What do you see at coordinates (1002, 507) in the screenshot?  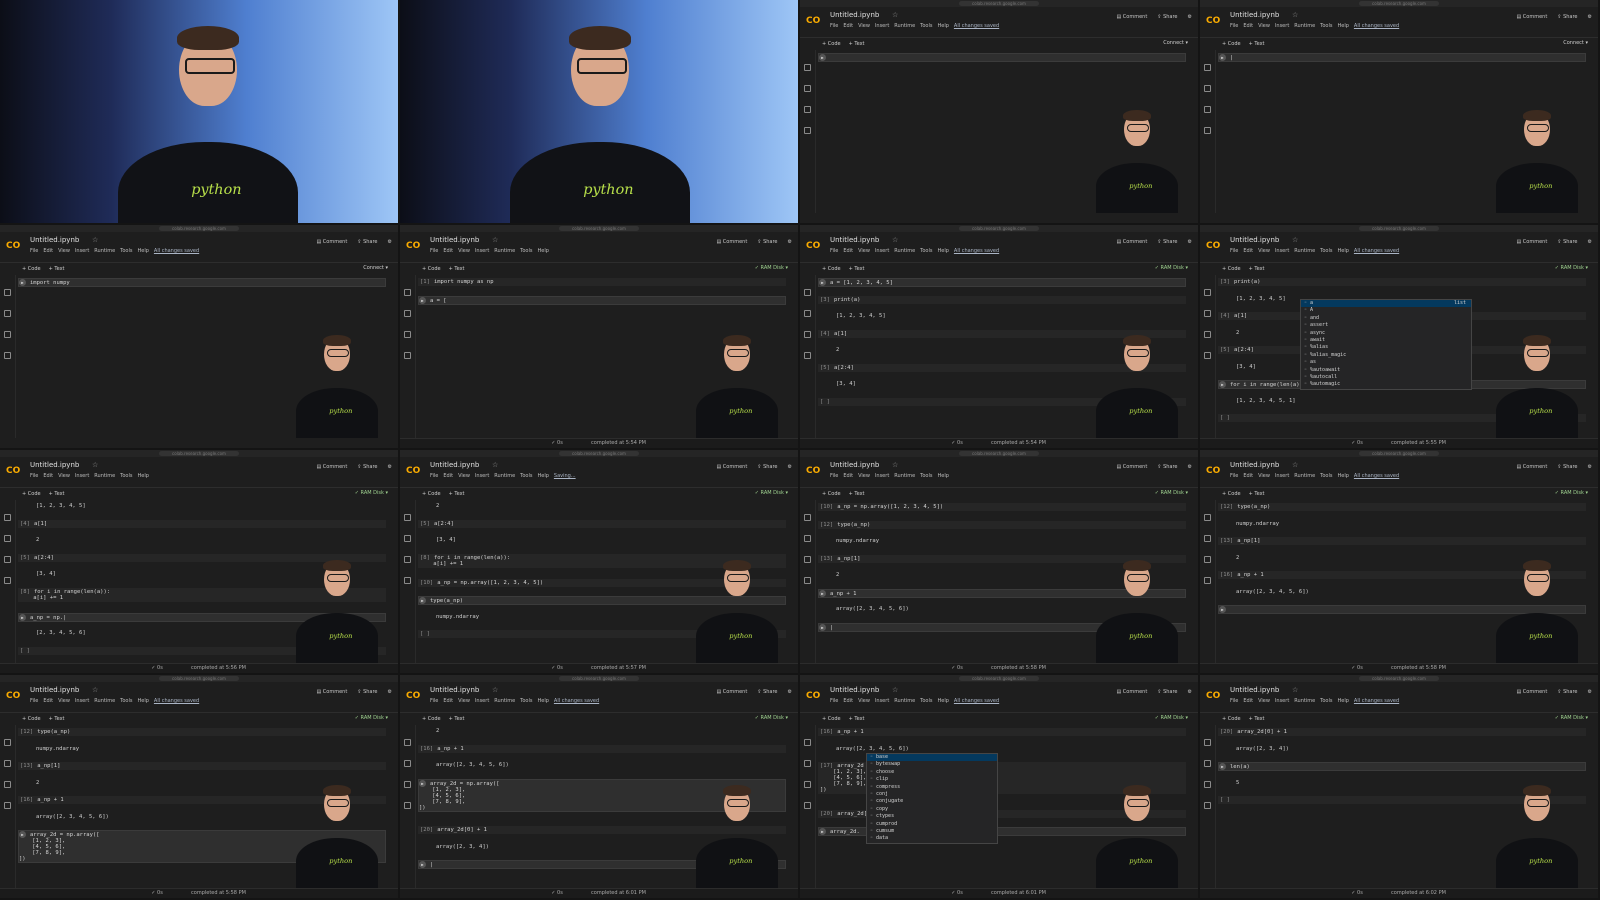 I see `code-cell: [10] a_np = np.array([1, 2, 3, 4, 5])` at bounding box center [1002, 507].